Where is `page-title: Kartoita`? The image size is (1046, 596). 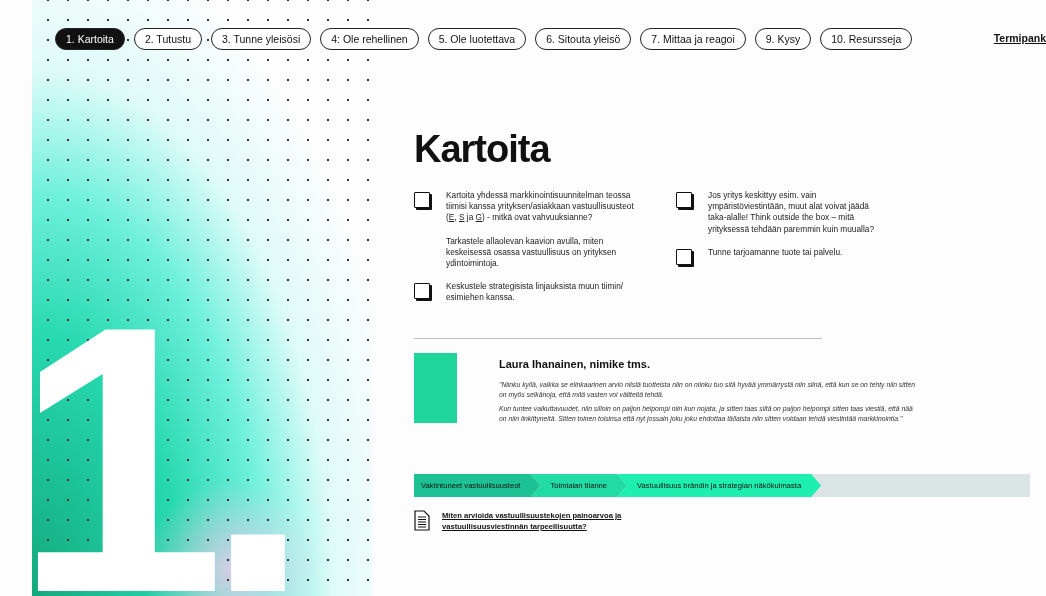
page-title: Kartoita is located at coordinates (483, 149).